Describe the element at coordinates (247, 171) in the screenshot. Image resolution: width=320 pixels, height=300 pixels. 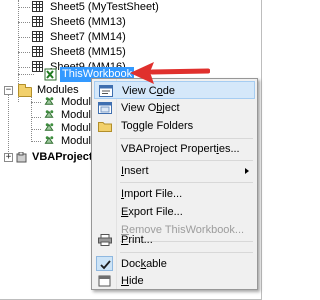
I see `submenu-arrow-icon` at that location.